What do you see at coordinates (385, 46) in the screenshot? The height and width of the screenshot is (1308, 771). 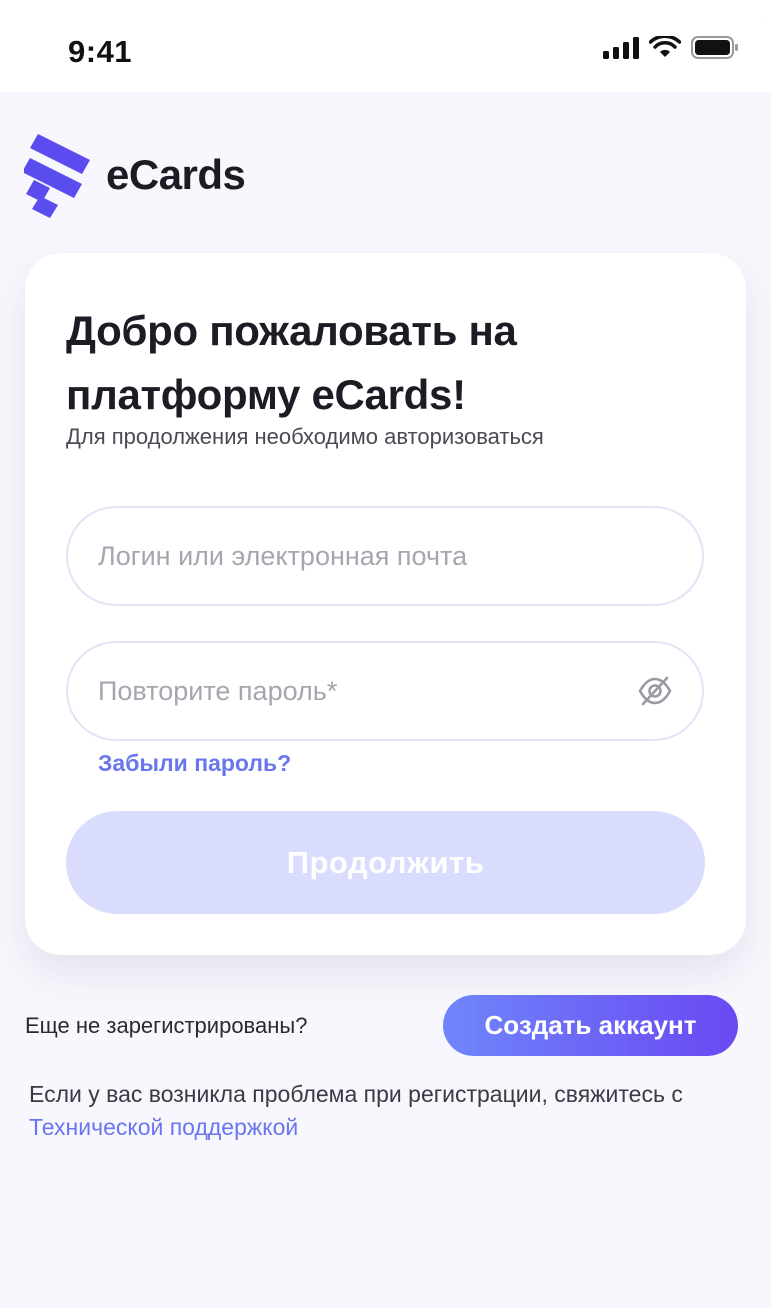 I see `status-bar: 9:41` at bounding box center [385, 46].